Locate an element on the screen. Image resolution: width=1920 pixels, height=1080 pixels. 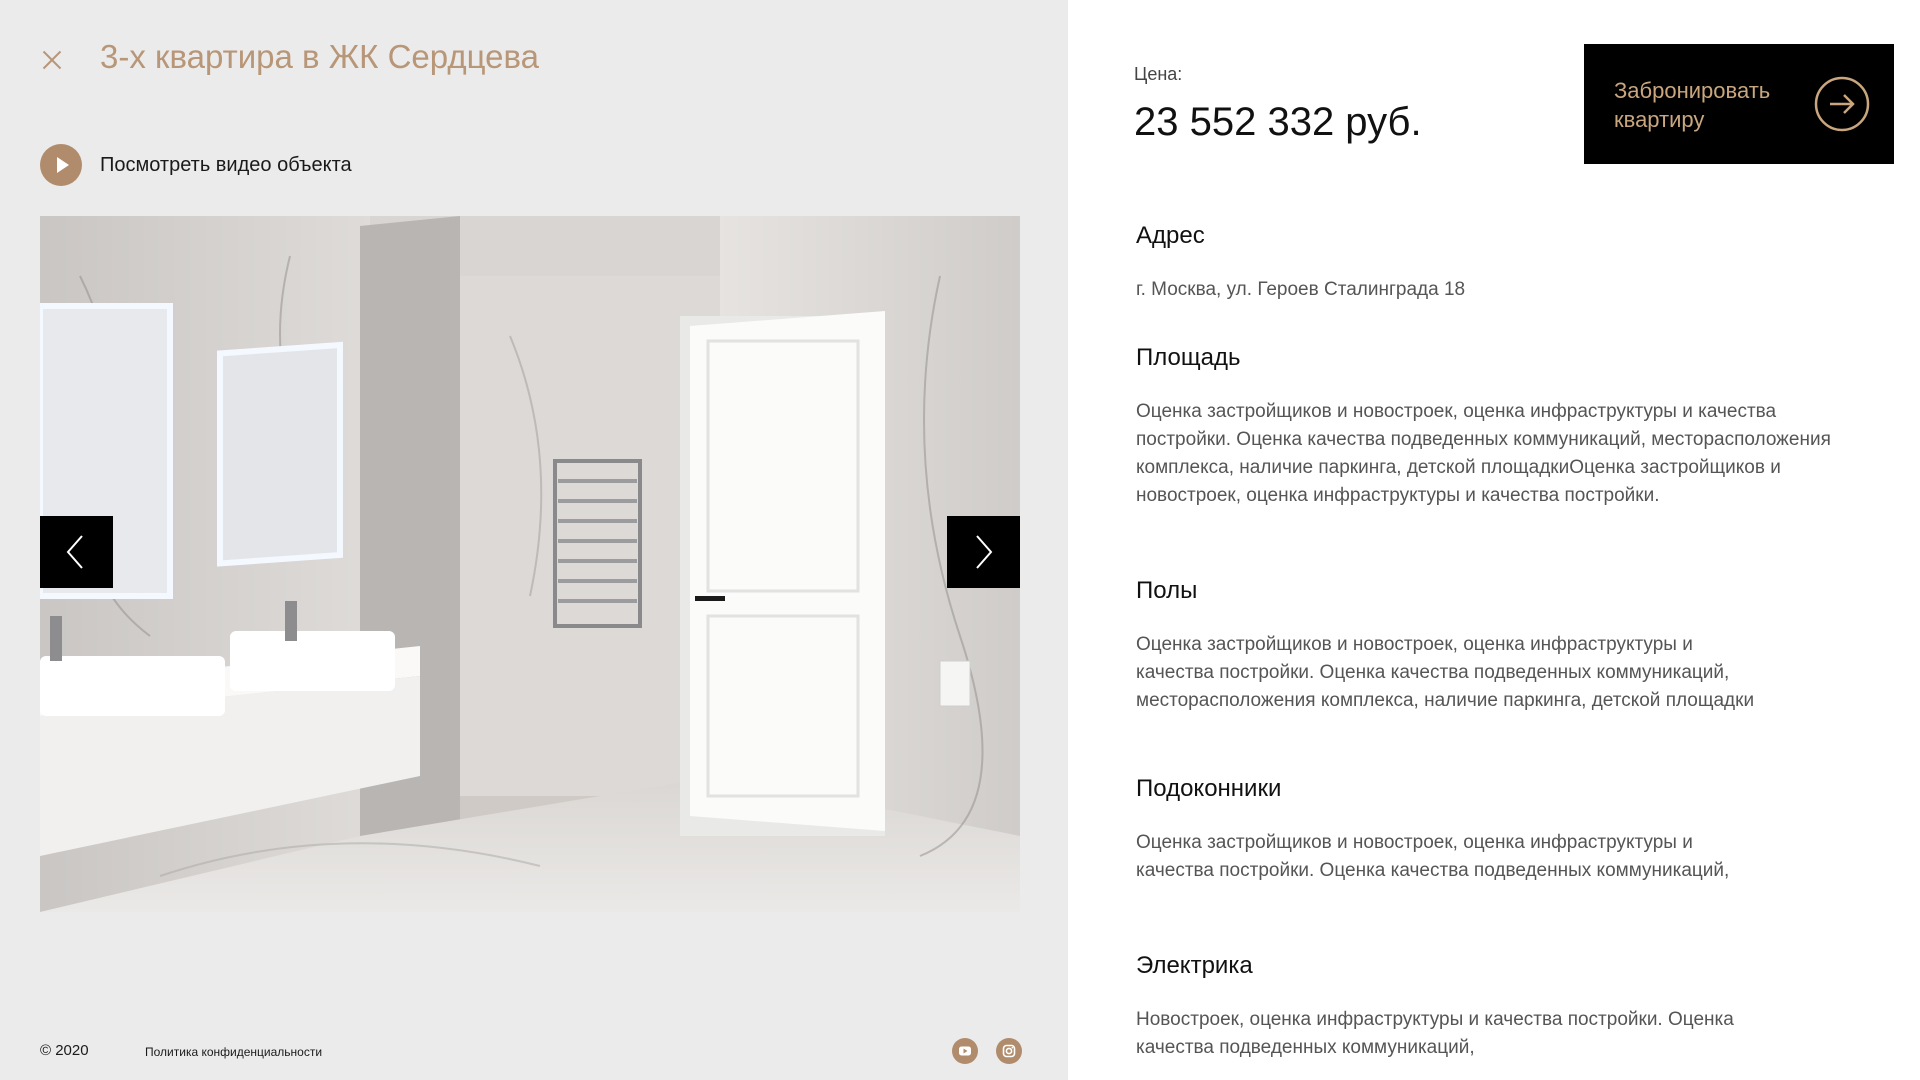
watch-video-link: Посмотреть видео объекта is located at coordinates (196, 165).